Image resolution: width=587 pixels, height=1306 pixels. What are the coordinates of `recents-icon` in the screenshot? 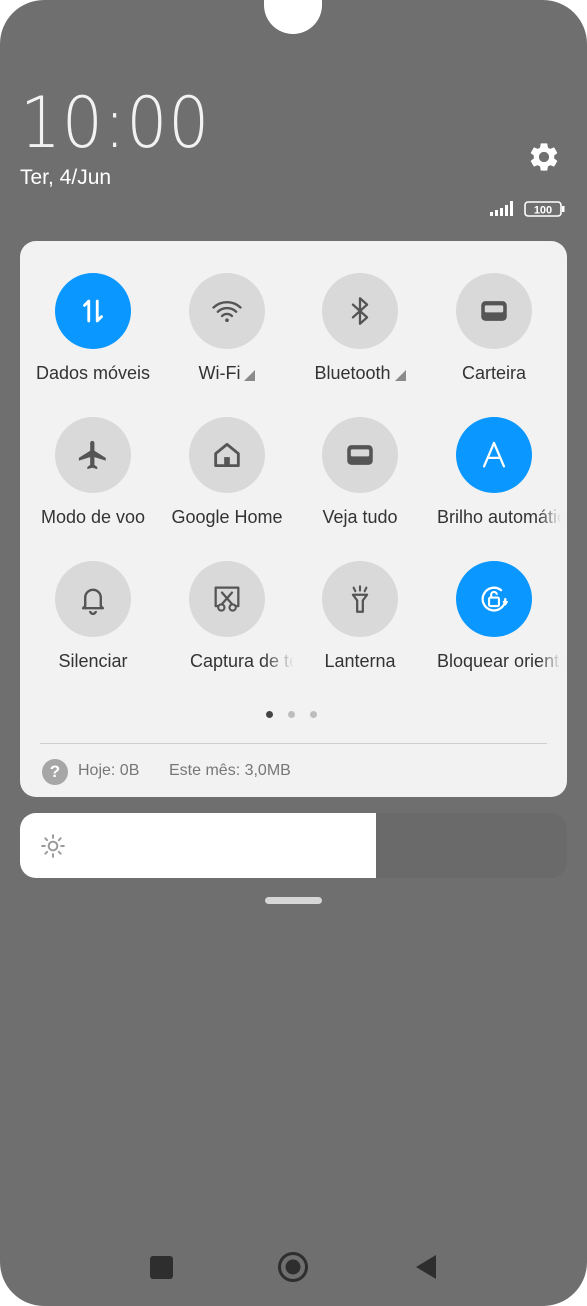 It's located at (161, 1267).